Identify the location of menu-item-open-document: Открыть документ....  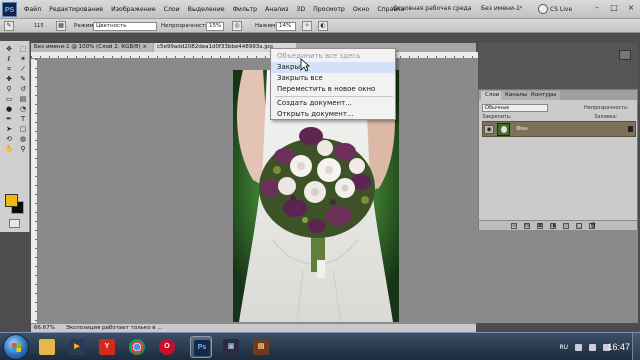
(333, 114).